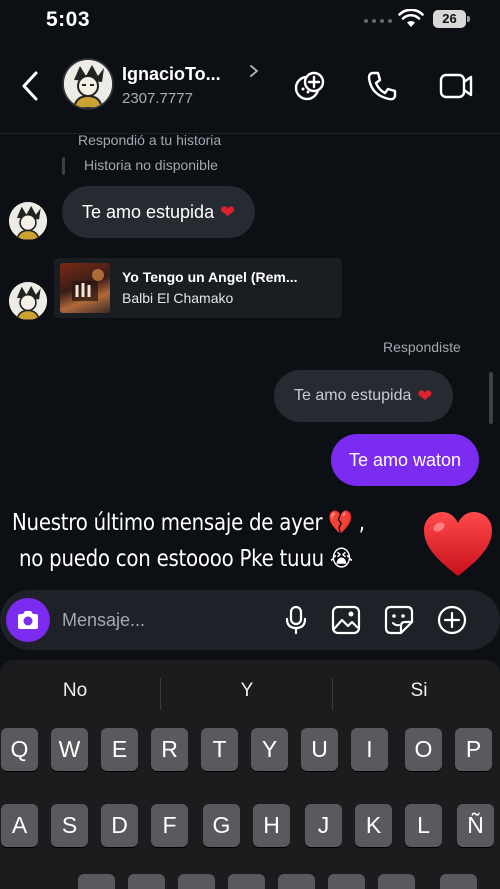 The height and width of the screenshot is (889, 500). Describe the element at coordinates (458, 544) in the screenshot. I see `red-heart-icon` at that location.